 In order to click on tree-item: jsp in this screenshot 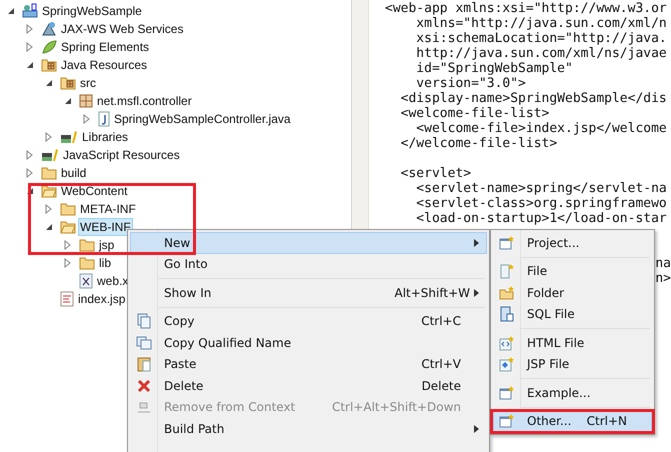, I will do `click(106, 245)`.